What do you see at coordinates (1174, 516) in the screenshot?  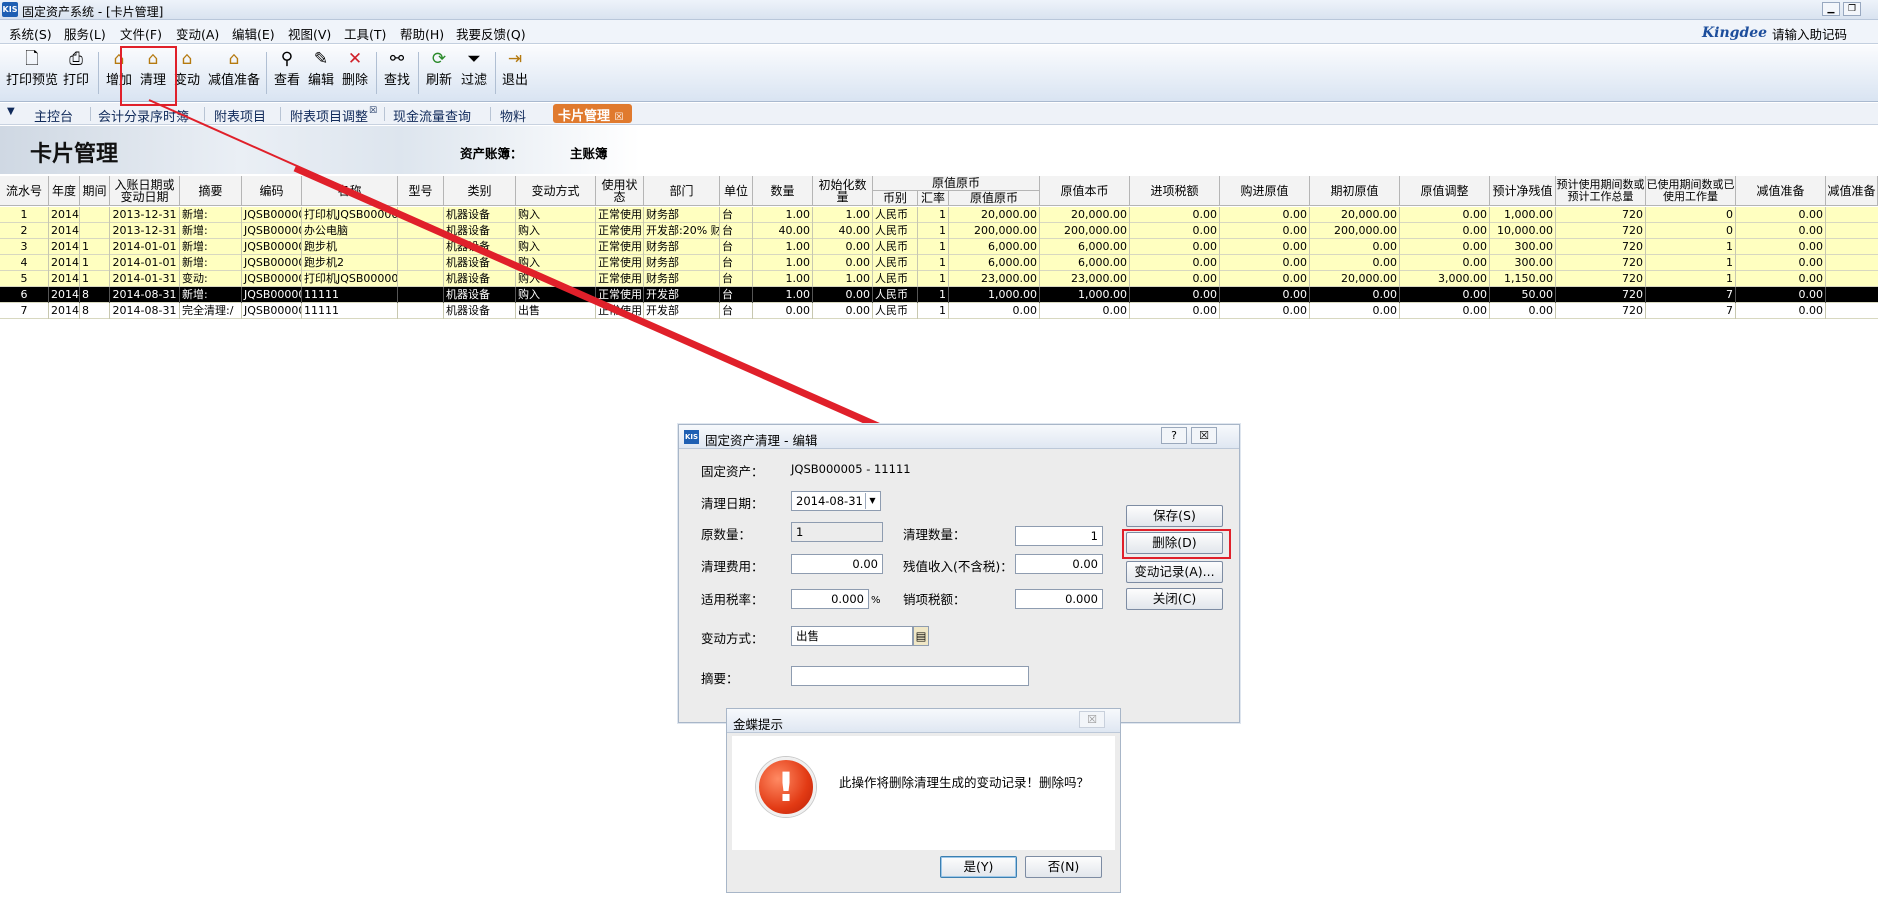 I see `save-button: 保存(S)` at bounding box center [1174, 516].